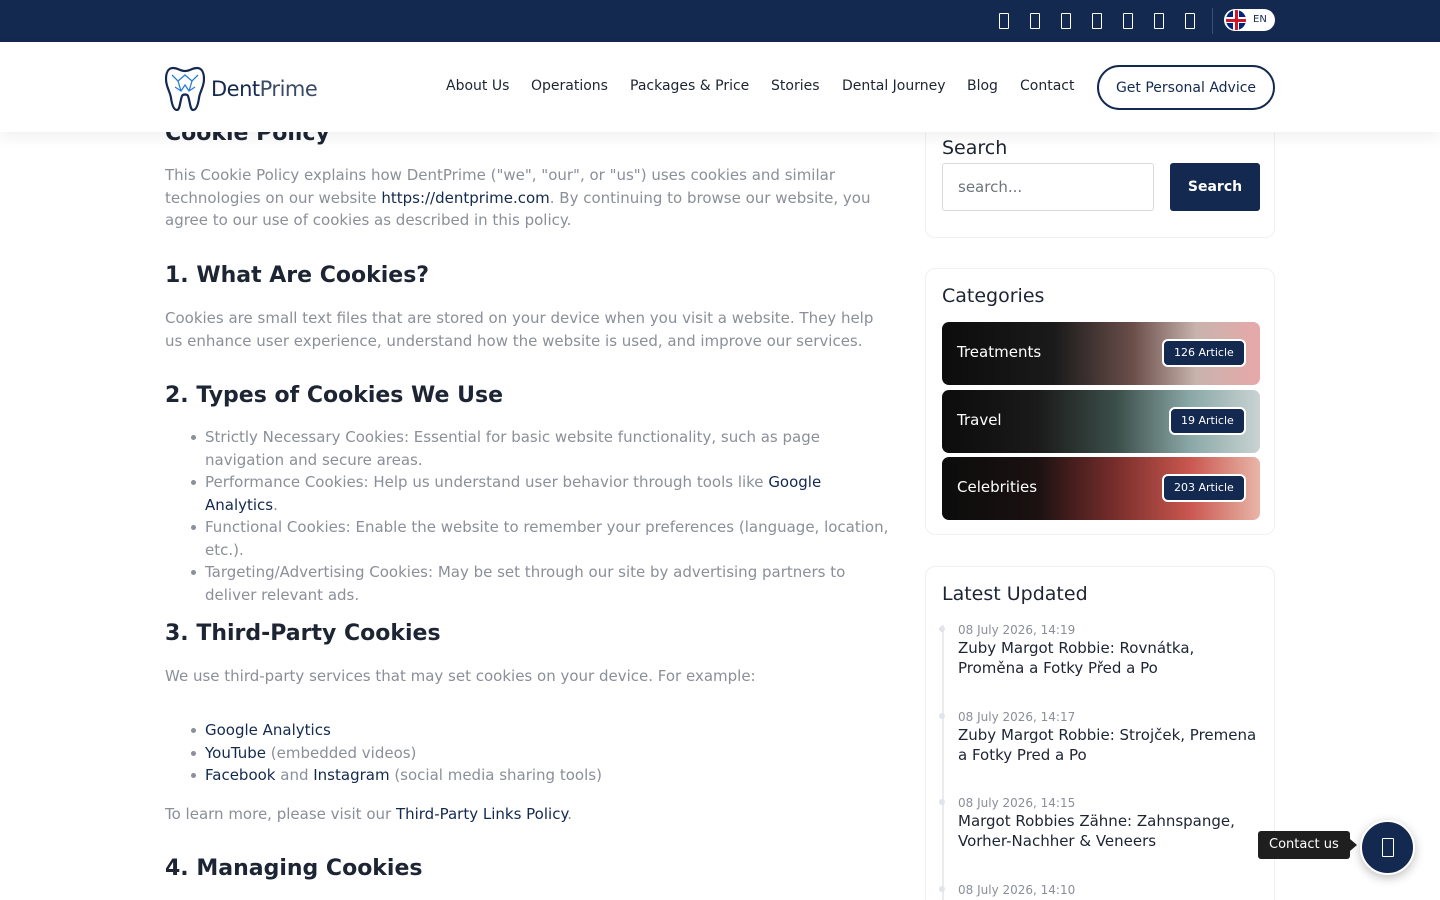 The height and width of the screenshot is (900, 1440). Describe the element at coordinates (1207, 421) in the screenshot. I see `category-count-badge: 19 Article` at that location.